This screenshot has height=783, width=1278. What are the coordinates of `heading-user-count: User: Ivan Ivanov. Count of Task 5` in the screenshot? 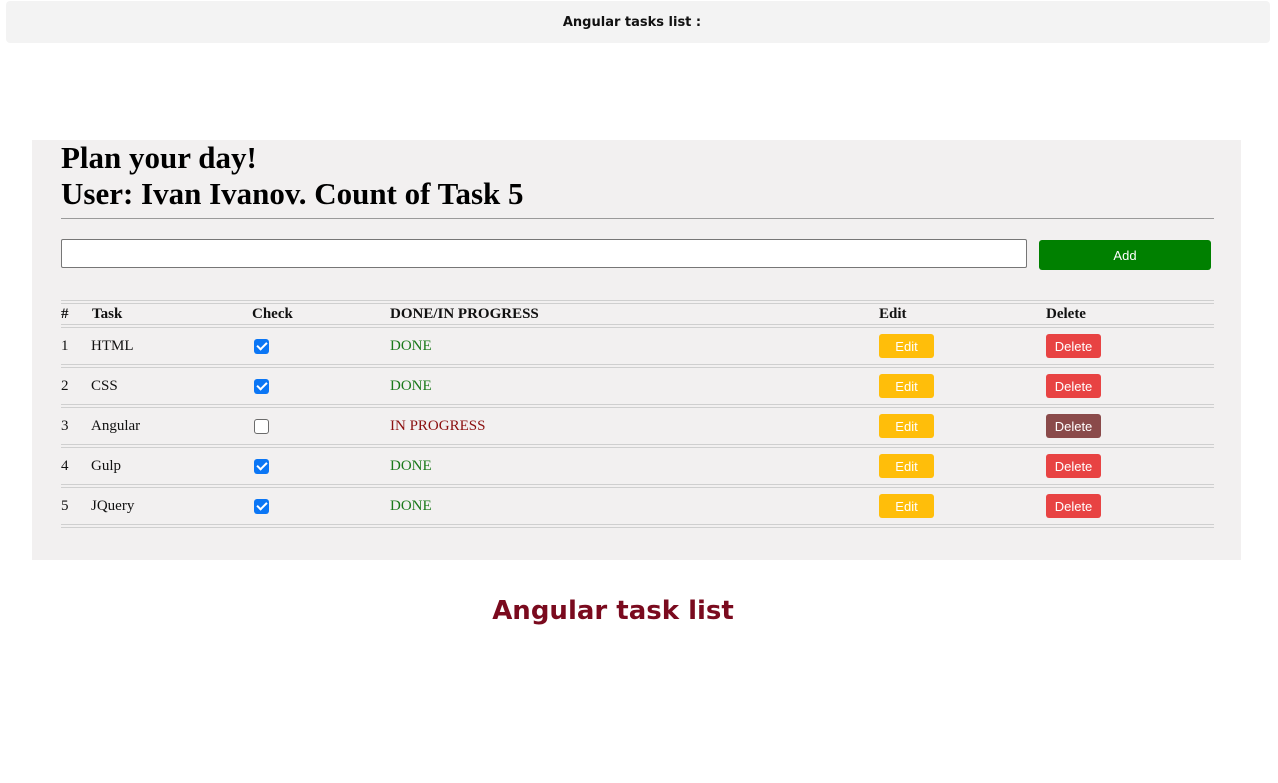 It's located at (292, 193).